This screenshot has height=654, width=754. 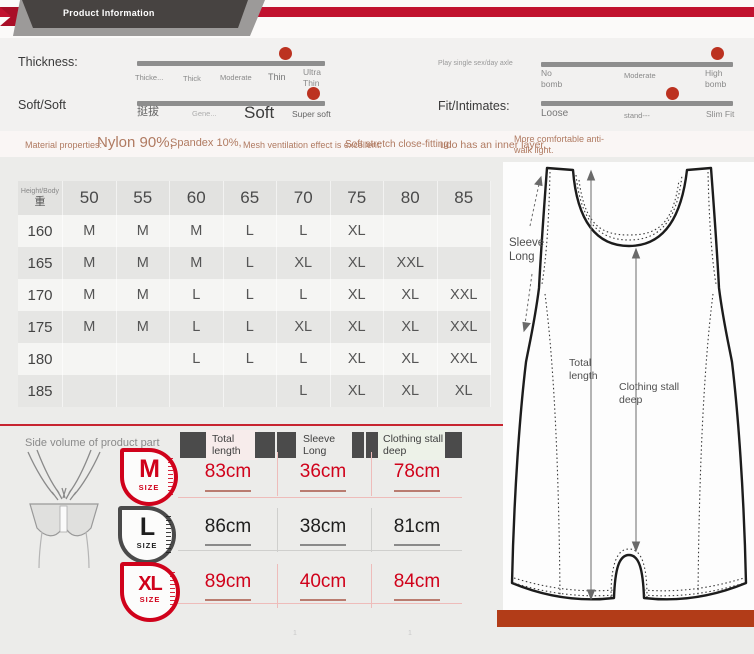 I want to click on size-badge-l: L SIZE, so click(x=147, y=535).